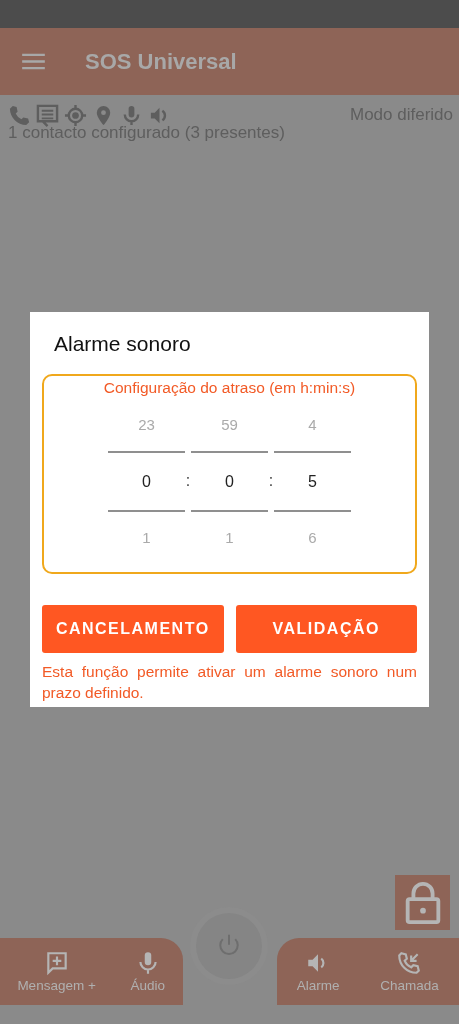 The height and width of the screenshot is (1024, 459). I want to click on description-text: Esta função permite ativar um alarme sonoro num prazo definido., so click(229, 682).